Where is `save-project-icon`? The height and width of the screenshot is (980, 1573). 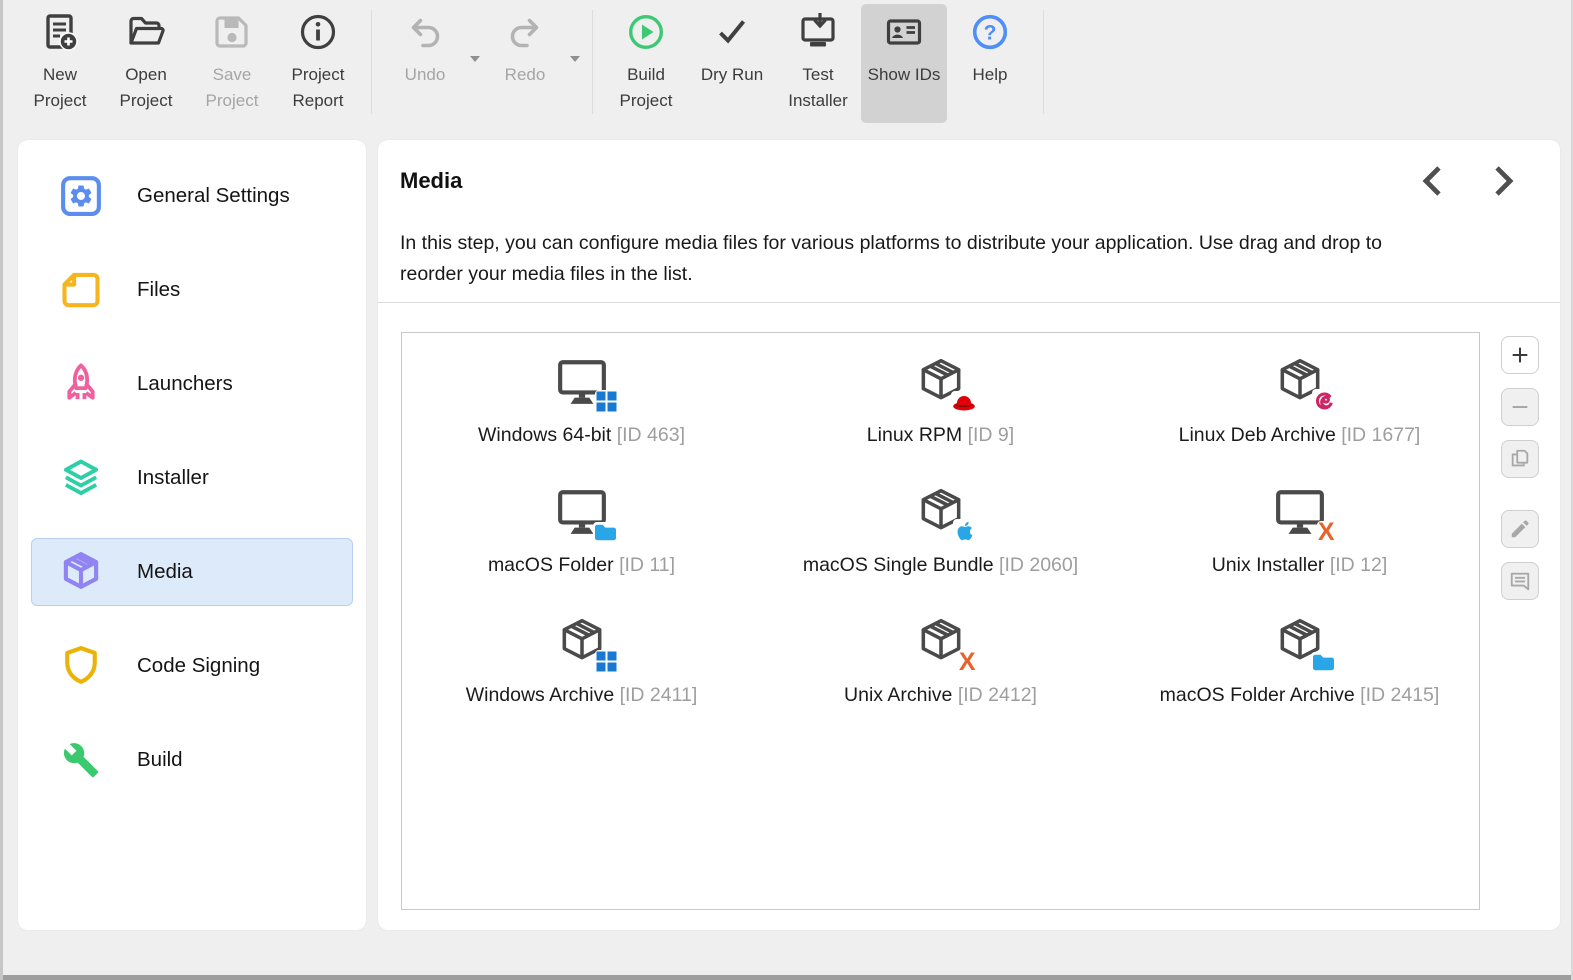 save-project-icon is located at coordinates (231, 32).